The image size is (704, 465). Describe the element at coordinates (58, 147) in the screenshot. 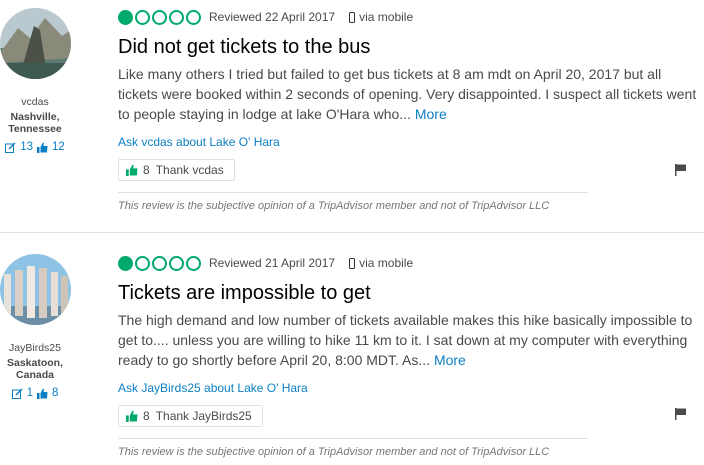

I see `helpful-vote-count: 12` at that location.